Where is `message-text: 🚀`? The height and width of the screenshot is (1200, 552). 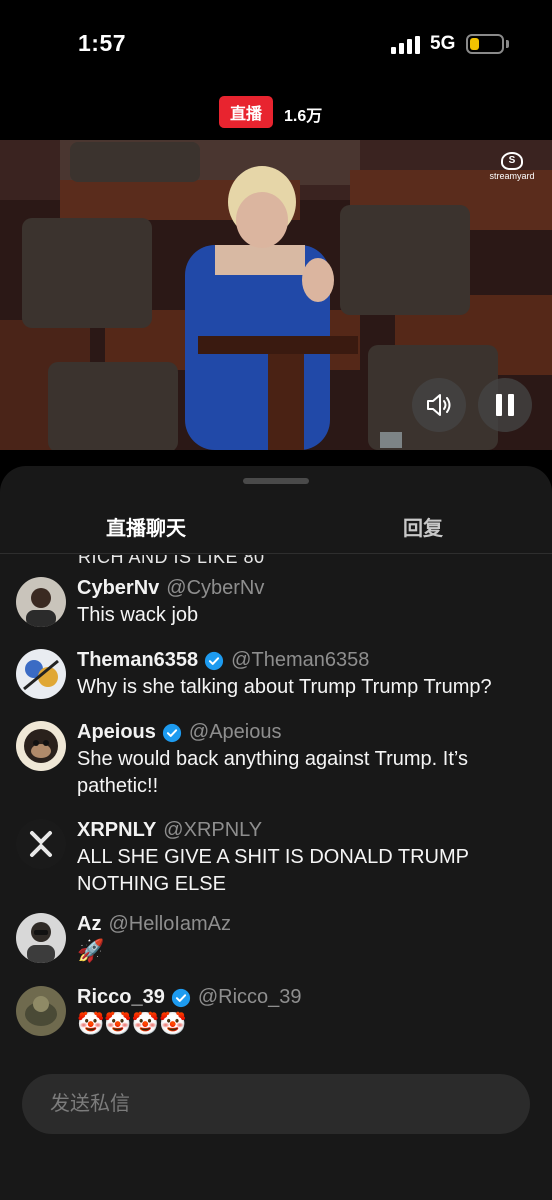
message-text: 🚀 is located at coordinates (91, 951).